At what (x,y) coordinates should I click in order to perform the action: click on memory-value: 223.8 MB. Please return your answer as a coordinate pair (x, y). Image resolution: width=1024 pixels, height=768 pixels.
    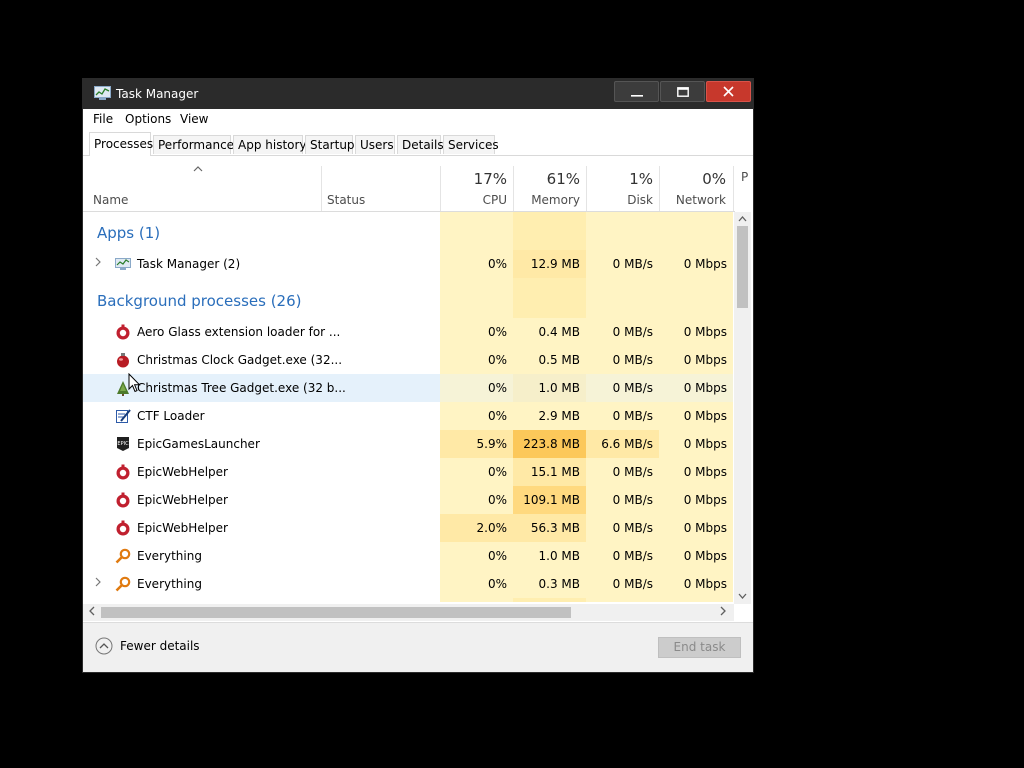
    Looking at the image, I should click on (549, 444).